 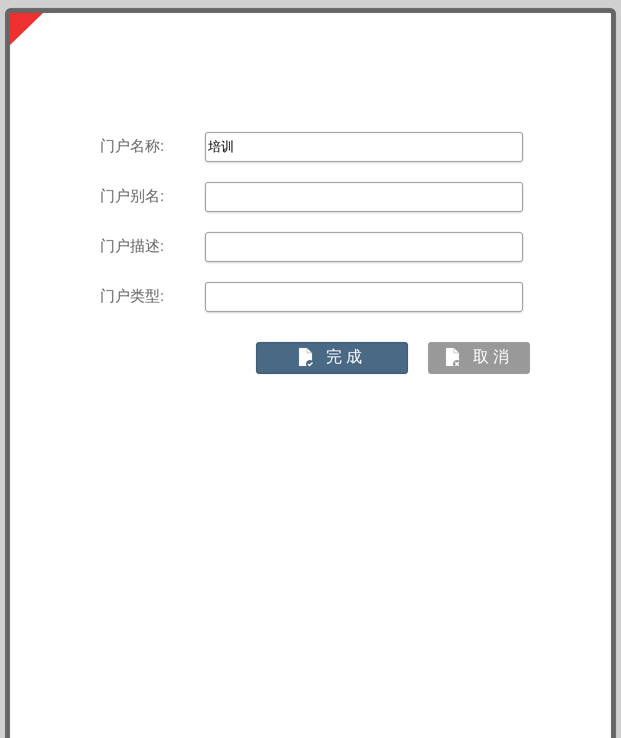 What do you see at coordinates (133, 146) in the screenshot?
I see `field-label: 门户名称:` at bounding box center [133, 146].